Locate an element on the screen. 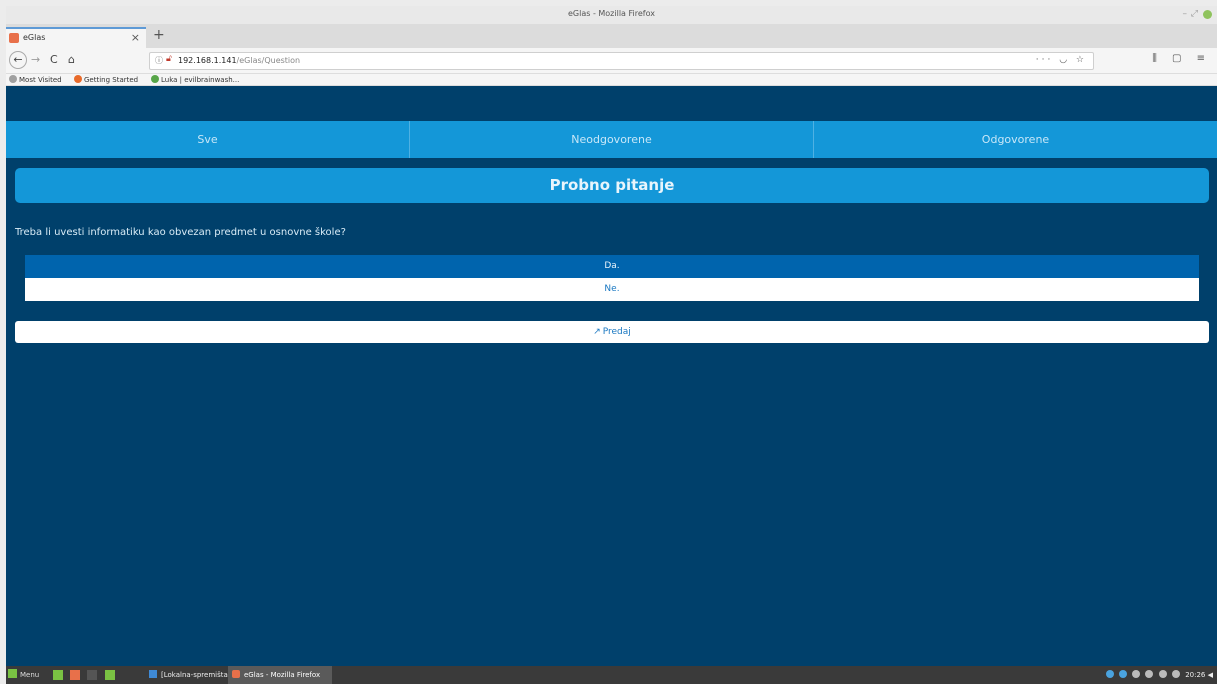 Image resolution: width=1217 pixels, height=684 pixels. eglas-favicon-icon is located at coordinates (14, 38).